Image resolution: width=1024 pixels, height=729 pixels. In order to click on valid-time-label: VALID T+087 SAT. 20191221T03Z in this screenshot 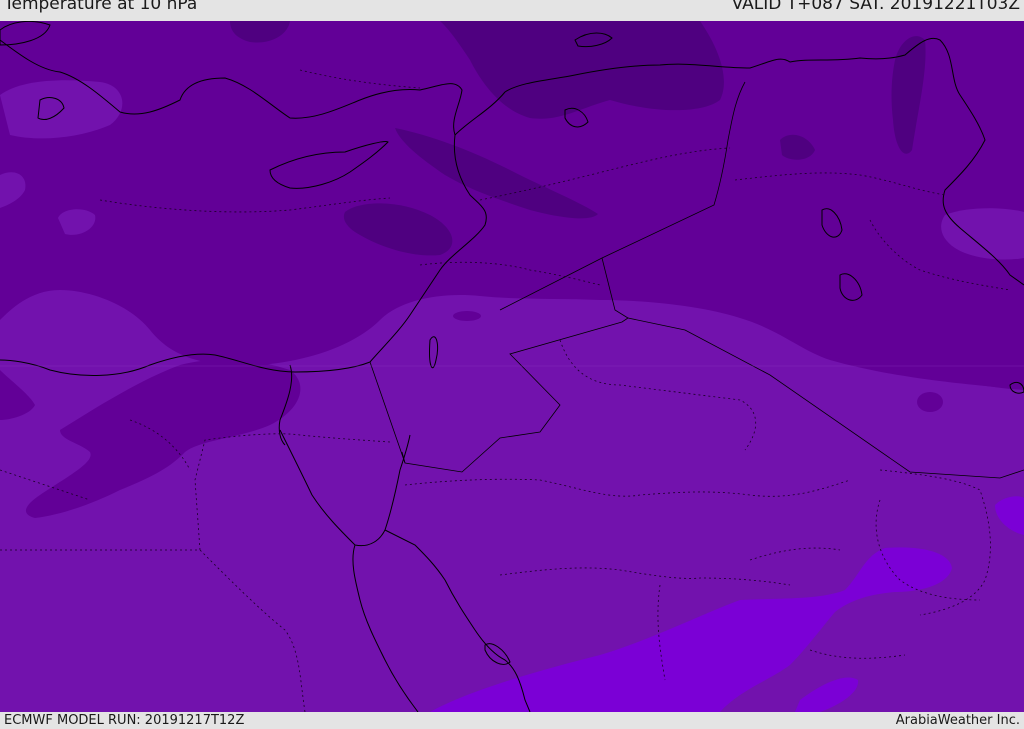, I will do `click(875, 7)`.